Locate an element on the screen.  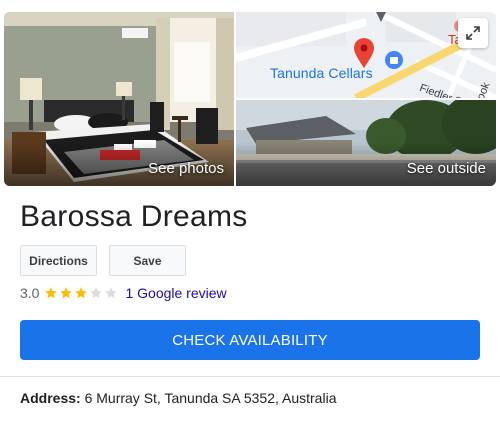
see-outside-label: See outside is located at coordinates (446, 168).